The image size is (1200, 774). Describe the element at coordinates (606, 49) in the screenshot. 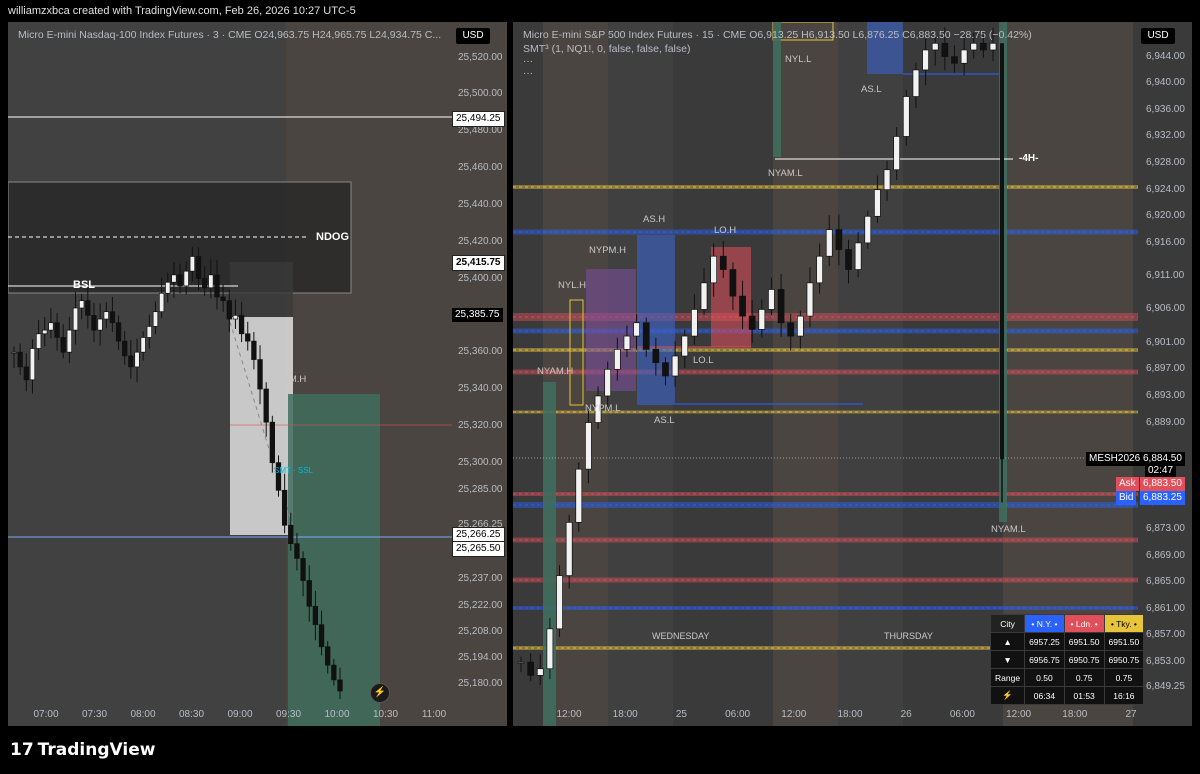

I see `smt-indicator-label: SMT³ (1, NQ1!, 0, false, false, false)` at that location.